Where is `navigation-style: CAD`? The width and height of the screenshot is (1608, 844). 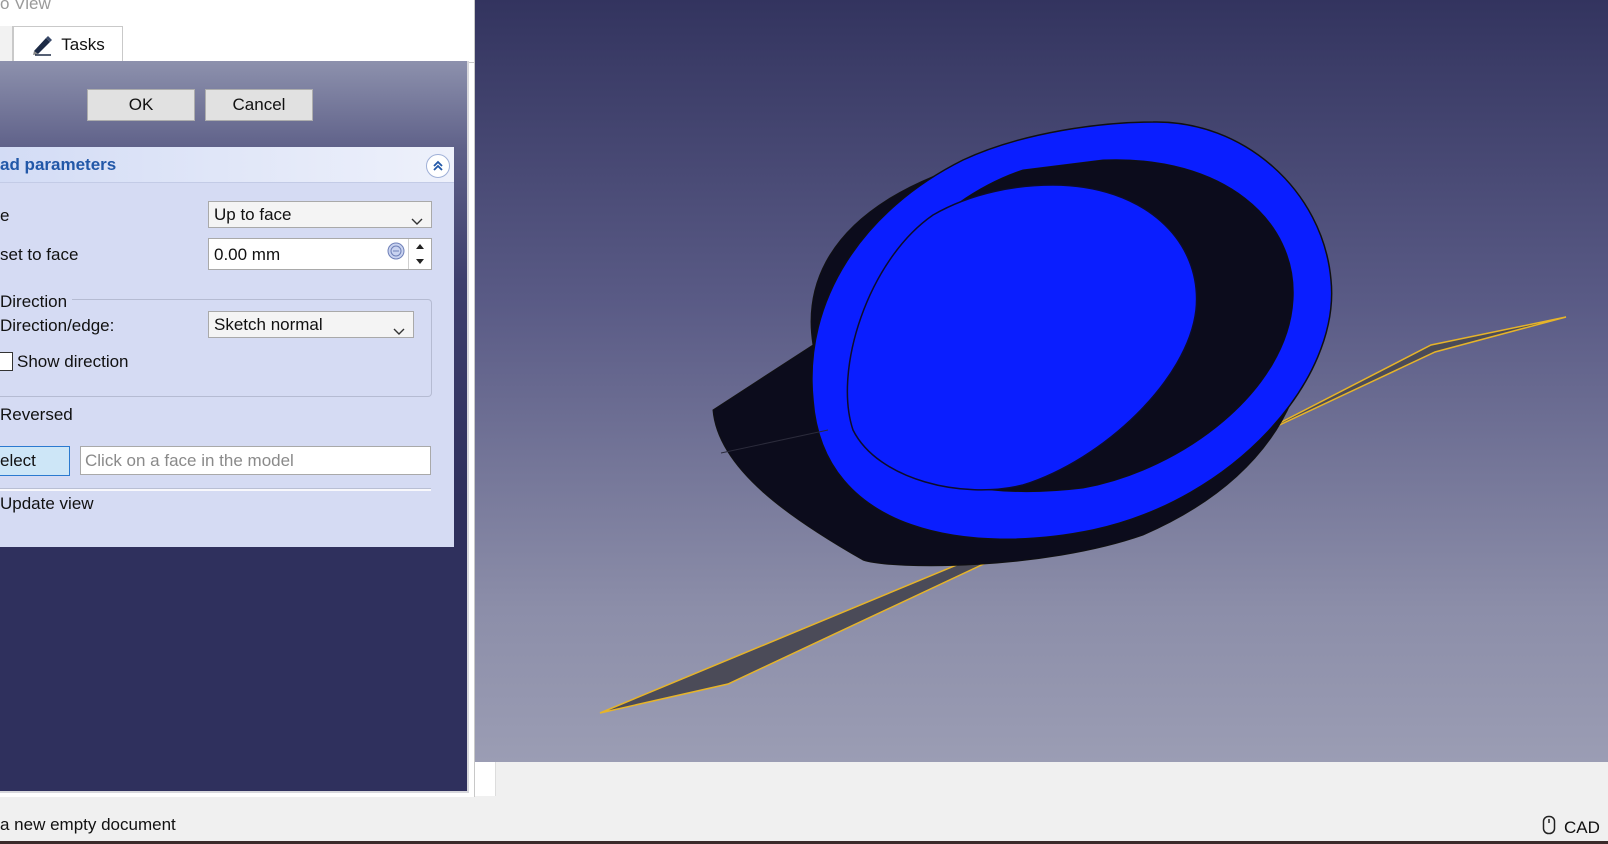 navigation-style: CAD is located at coordinates (1571, 827).